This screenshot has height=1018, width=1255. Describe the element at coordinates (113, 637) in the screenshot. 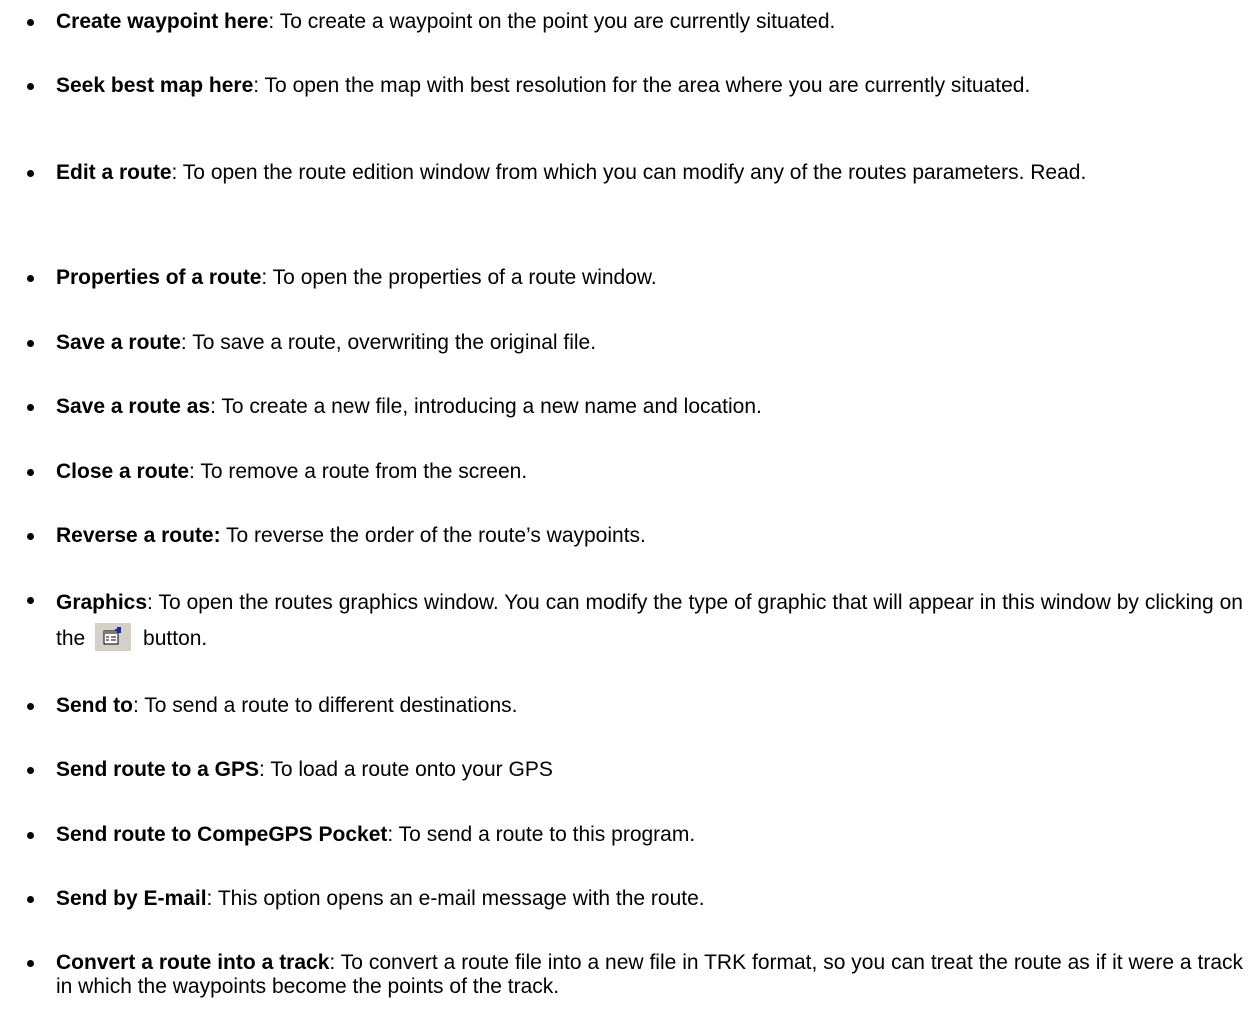

I see `graph-properties-icon` at that location.